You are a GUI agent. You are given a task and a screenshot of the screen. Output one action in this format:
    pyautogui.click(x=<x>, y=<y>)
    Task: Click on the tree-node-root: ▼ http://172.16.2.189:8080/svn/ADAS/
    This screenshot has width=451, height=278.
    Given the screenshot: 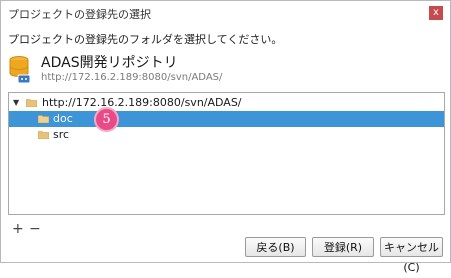 What is the action you would take?
    pyautogui.click(x=226, y=103)
    